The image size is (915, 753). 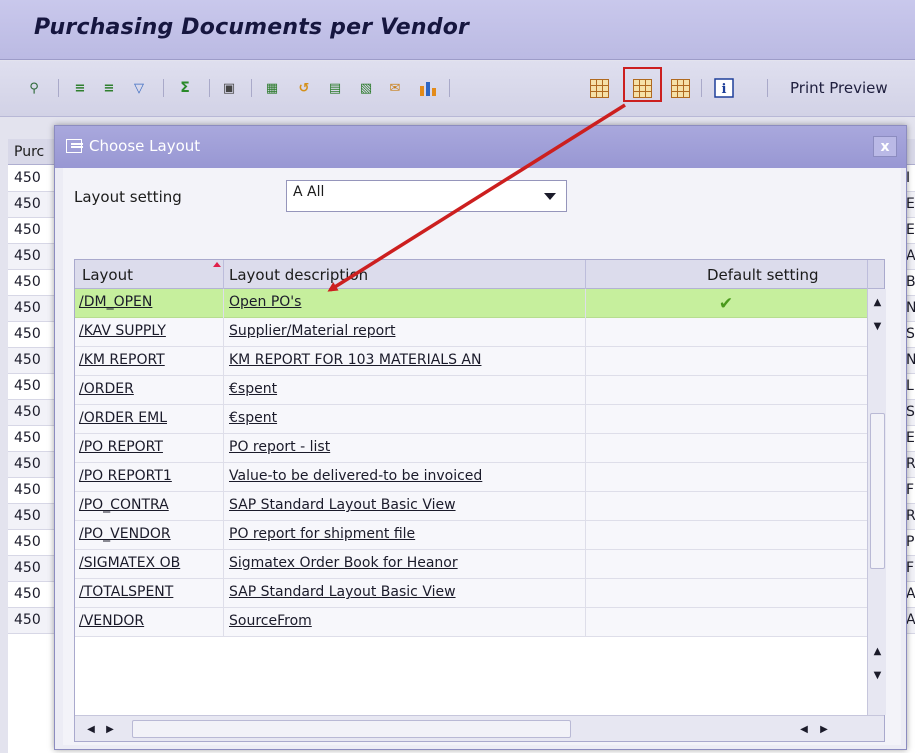 I want to click on scroll-left-icon: ◀, so click(x=91, y=729).